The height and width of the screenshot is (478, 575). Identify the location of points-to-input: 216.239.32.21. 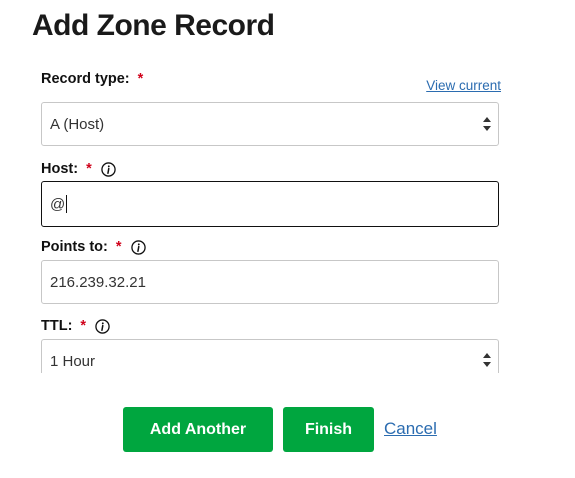
(270, 282).